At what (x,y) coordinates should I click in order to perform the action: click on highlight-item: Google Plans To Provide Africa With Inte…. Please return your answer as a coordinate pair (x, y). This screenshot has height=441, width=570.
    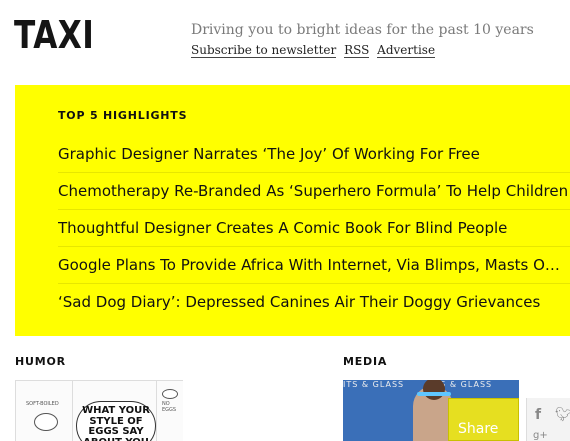
    Looking at the image, I should click on (314, 264).